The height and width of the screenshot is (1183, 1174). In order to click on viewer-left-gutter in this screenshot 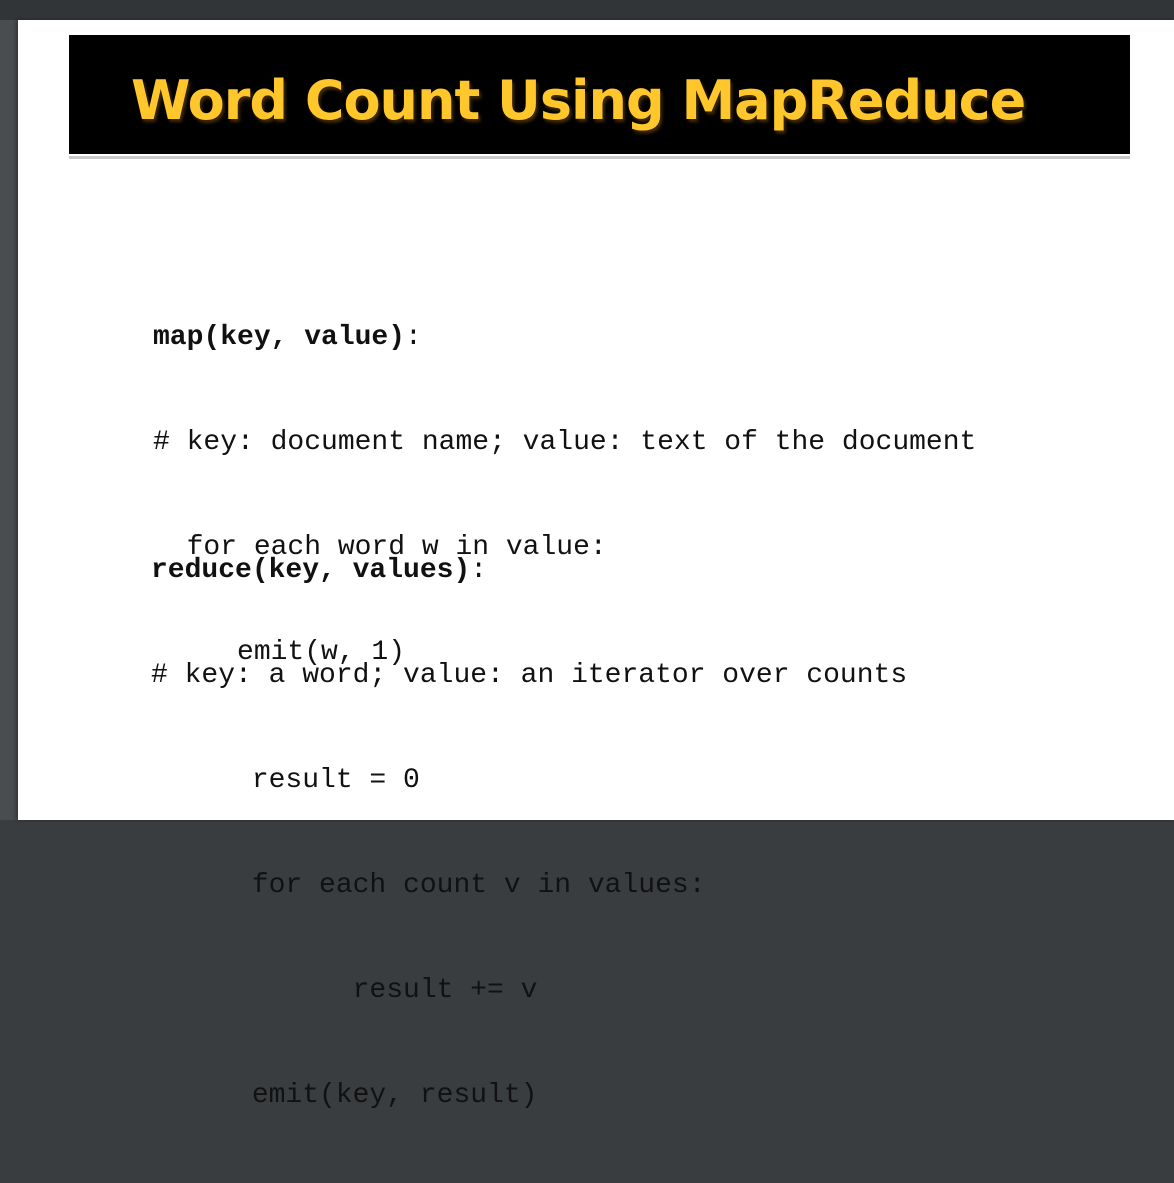, I will do `click(9, 420)`.